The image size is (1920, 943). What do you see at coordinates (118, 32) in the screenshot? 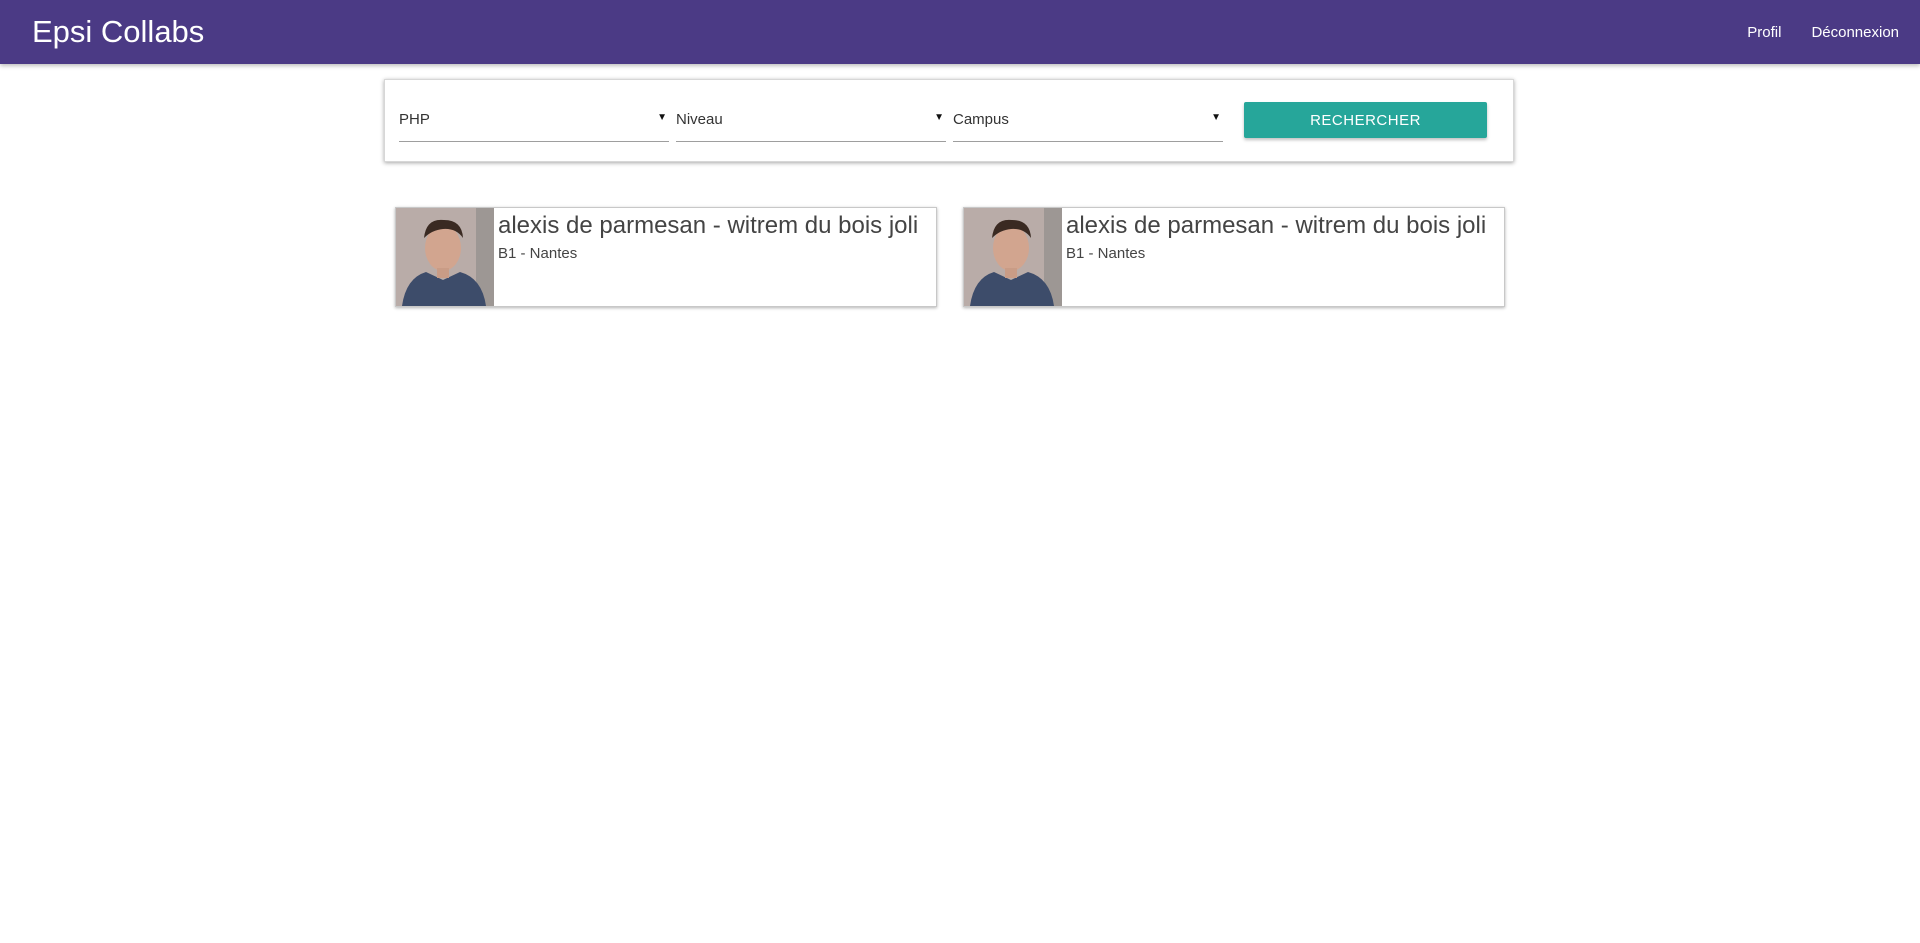
I see `brand-logo: Epsi Collabs` at bounding box center [118, 32].